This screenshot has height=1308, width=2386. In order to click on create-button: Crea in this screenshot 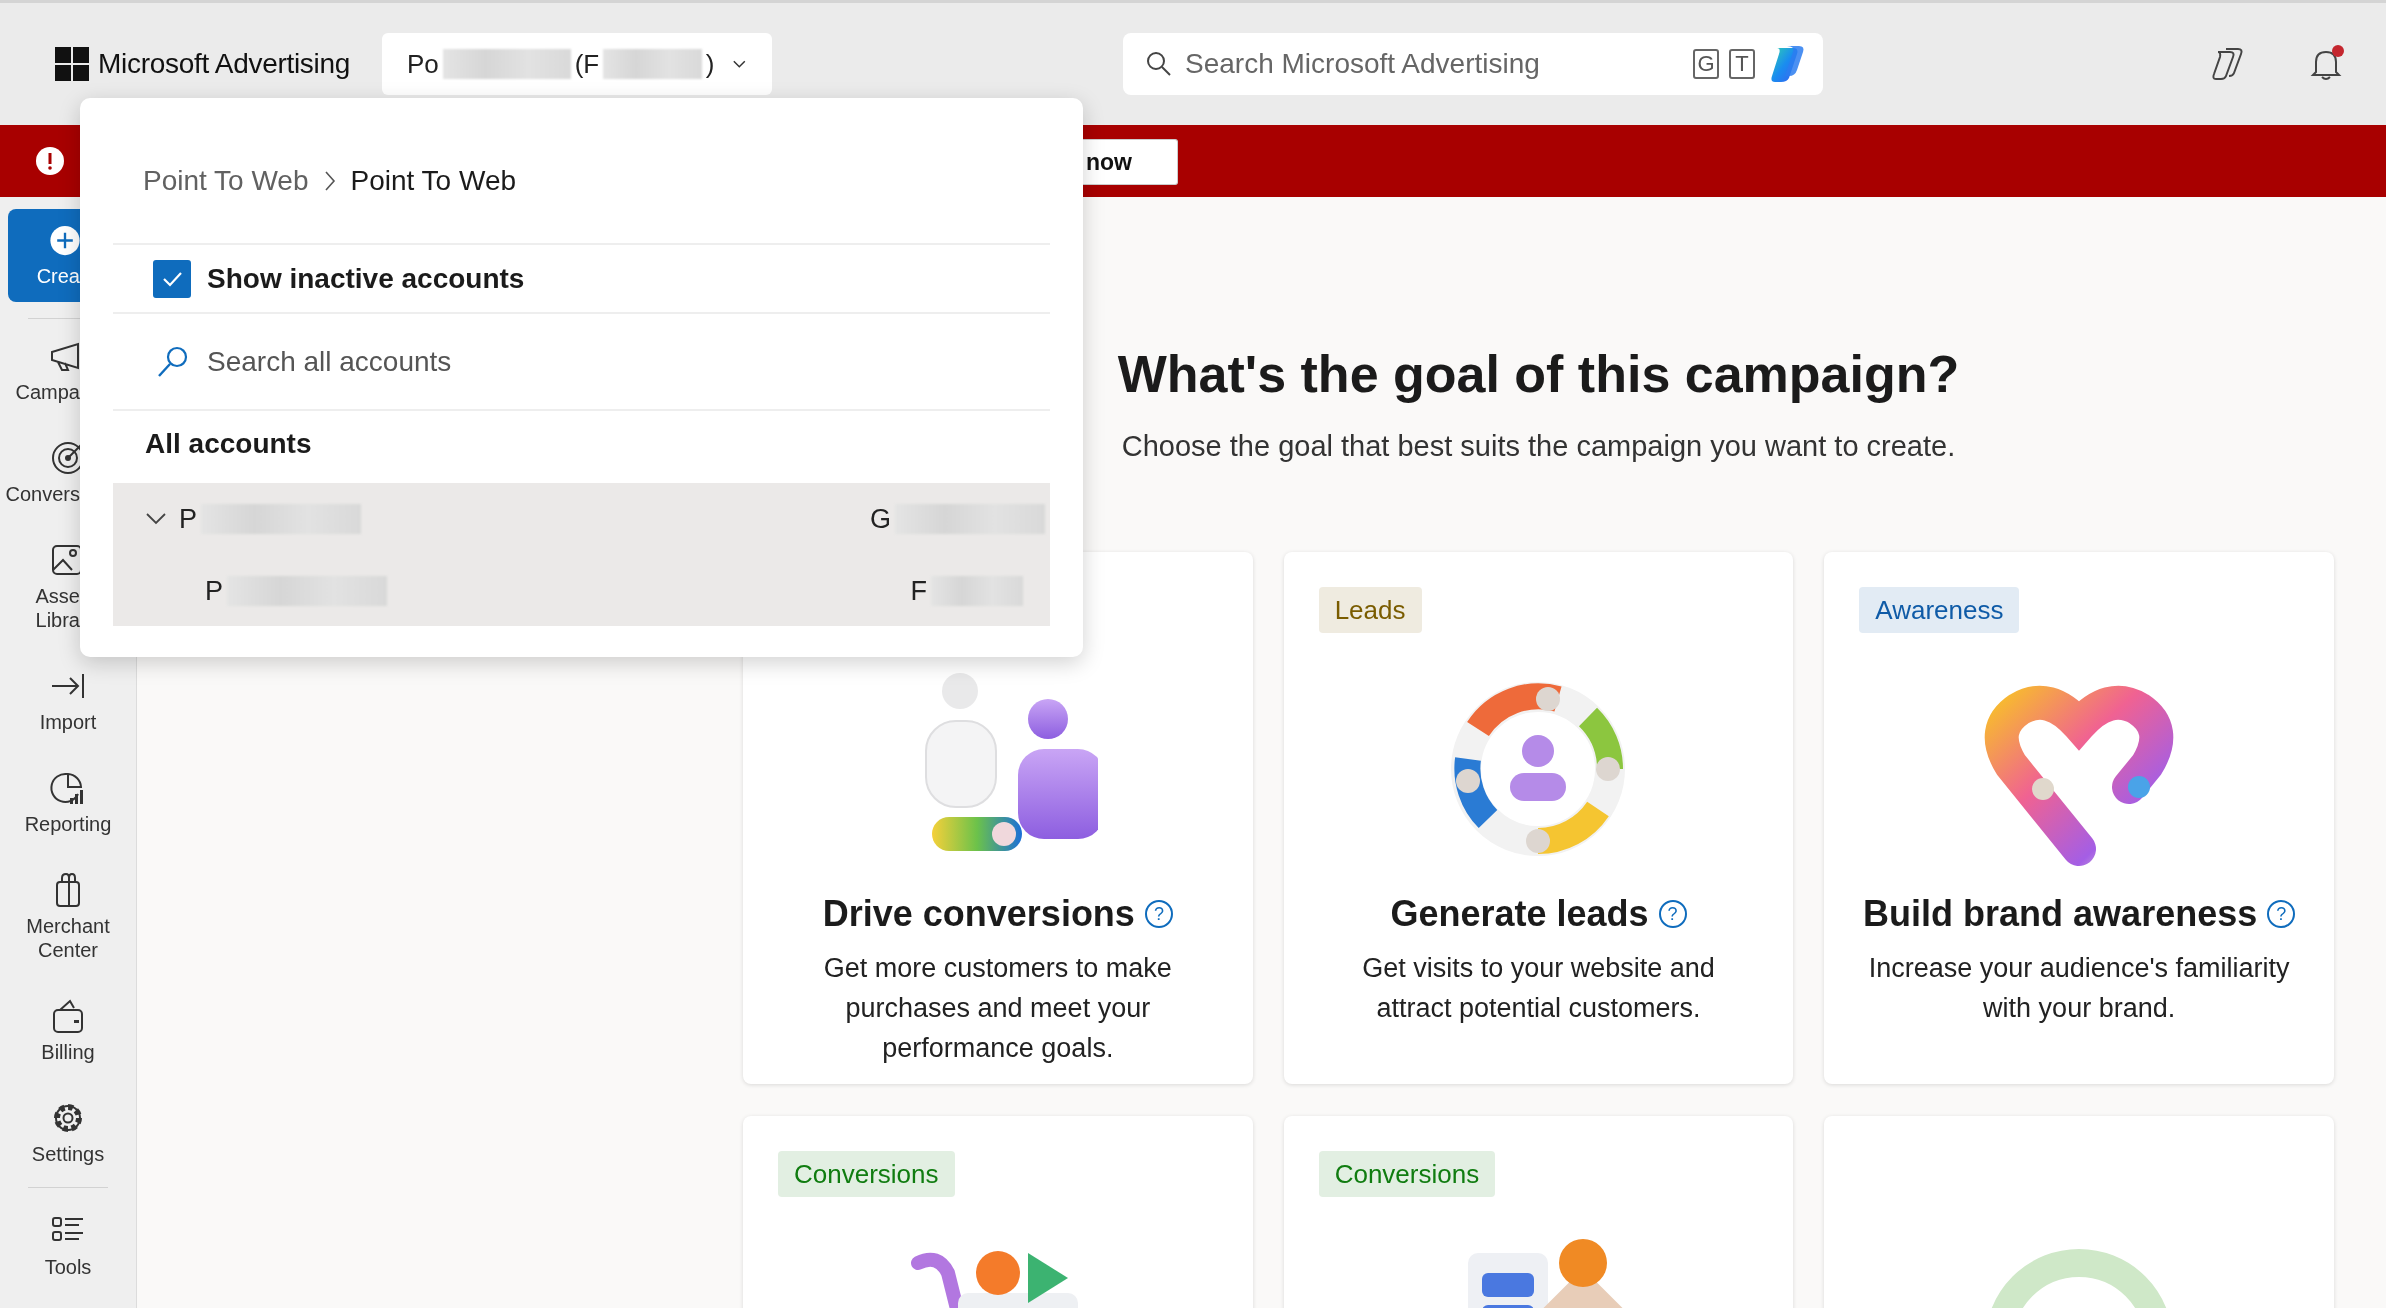, I will do `click(44, 255)`.